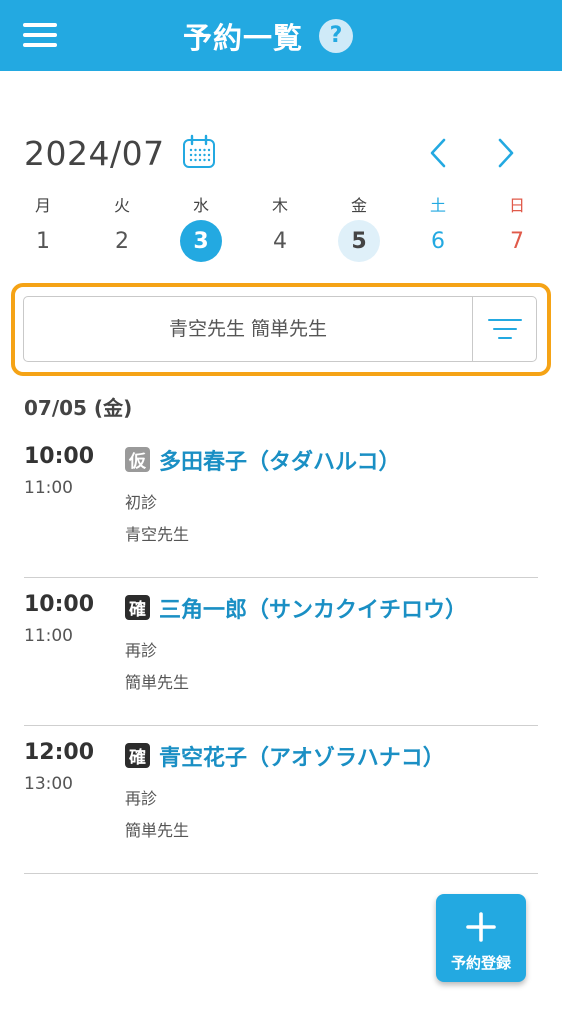 This screenshot has width=562, height=1019. What do you see at coordinates (437, 205) in the screenshot?
I see `day-name: 土` at bounding box center [437, 205].